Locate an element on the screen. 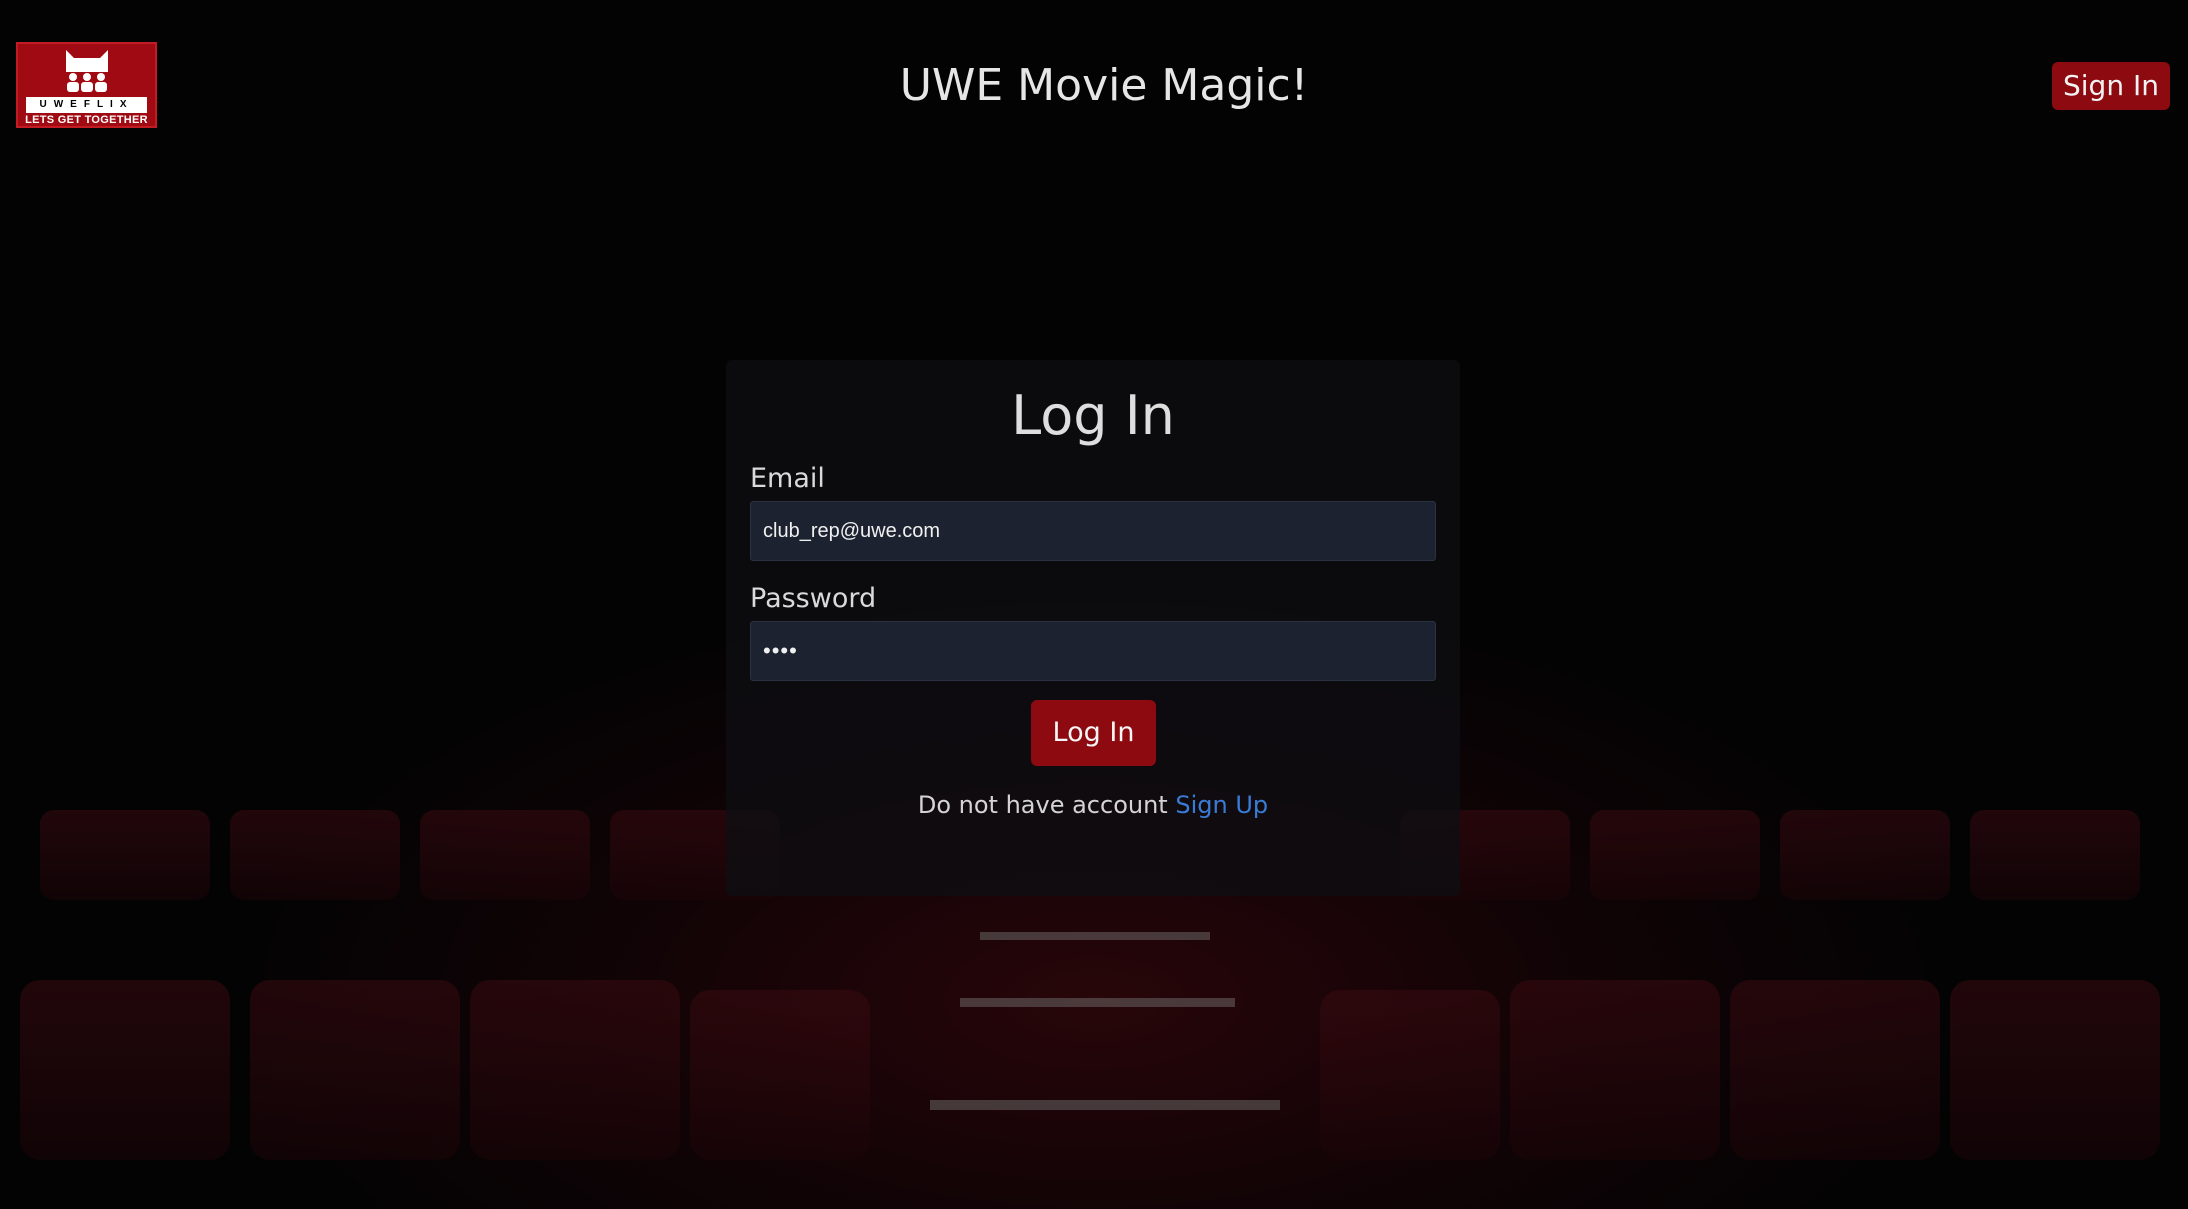  signup-prompt-row: Do not have account Sign Up is located at coordinates (1093, 805).